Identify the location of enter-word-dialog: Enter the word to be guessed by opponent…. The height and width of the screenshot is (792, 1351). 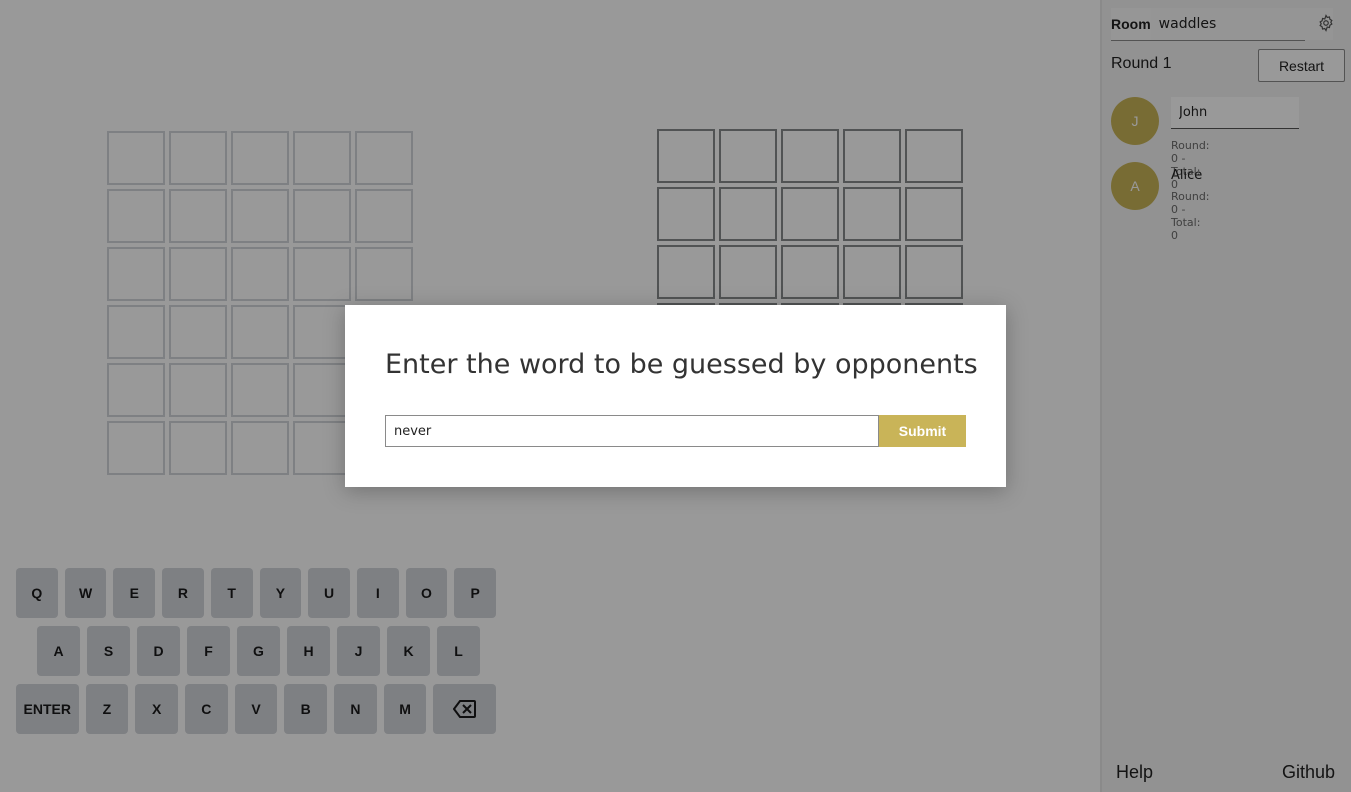
(675, 396).